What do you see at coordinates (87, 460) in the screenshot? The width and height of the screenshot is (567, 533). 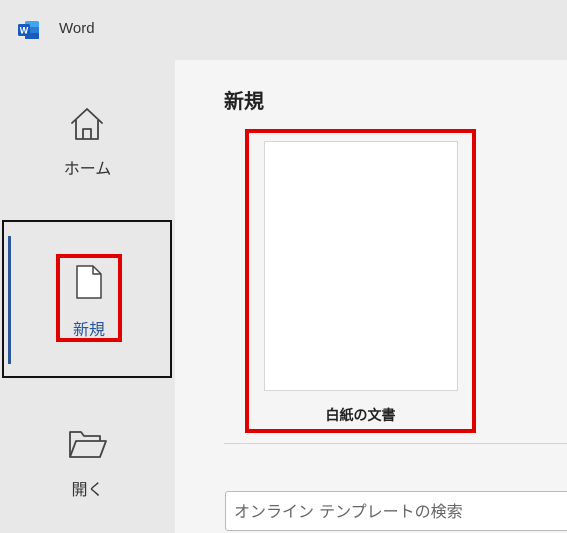 I see `sidebar-item-open: 開く` at bounding box center [87, 460].